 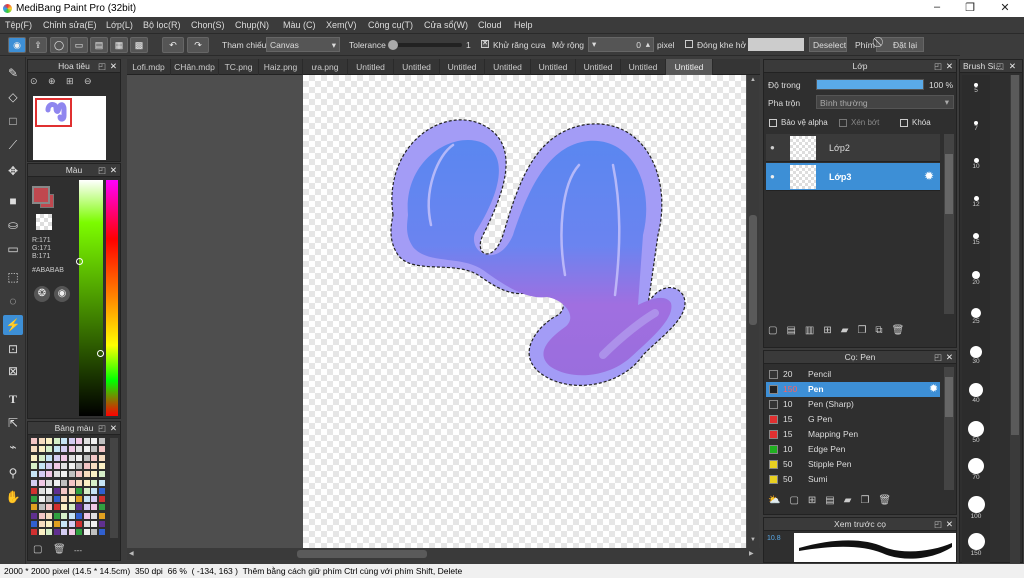 I want to click on duplicate-layer-icon: ❐, so click(x=866, y=330).